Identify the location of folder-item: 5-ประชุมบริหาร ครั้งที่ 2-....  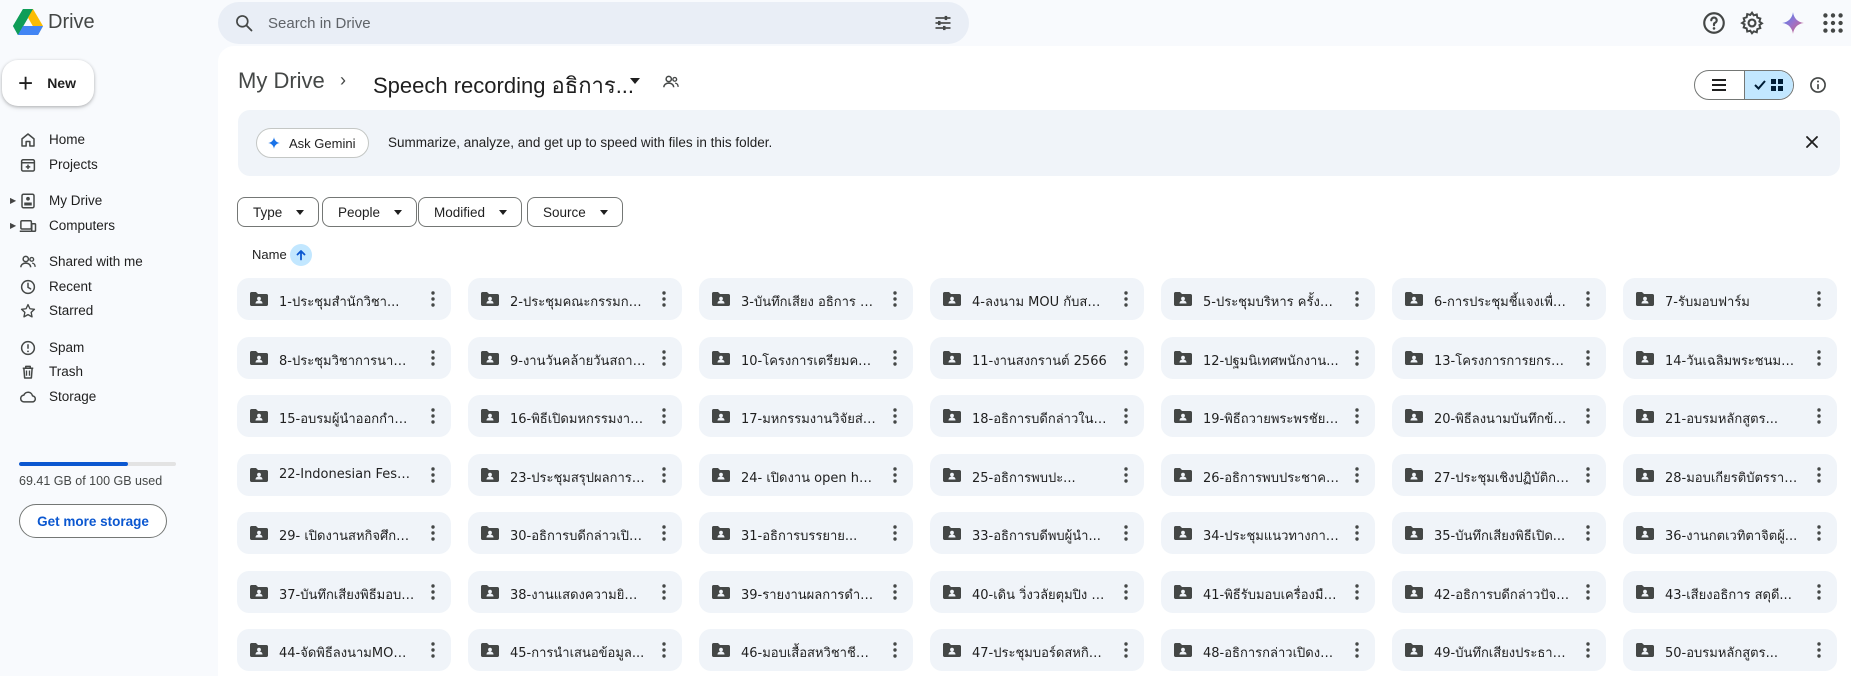
(1268, 299).